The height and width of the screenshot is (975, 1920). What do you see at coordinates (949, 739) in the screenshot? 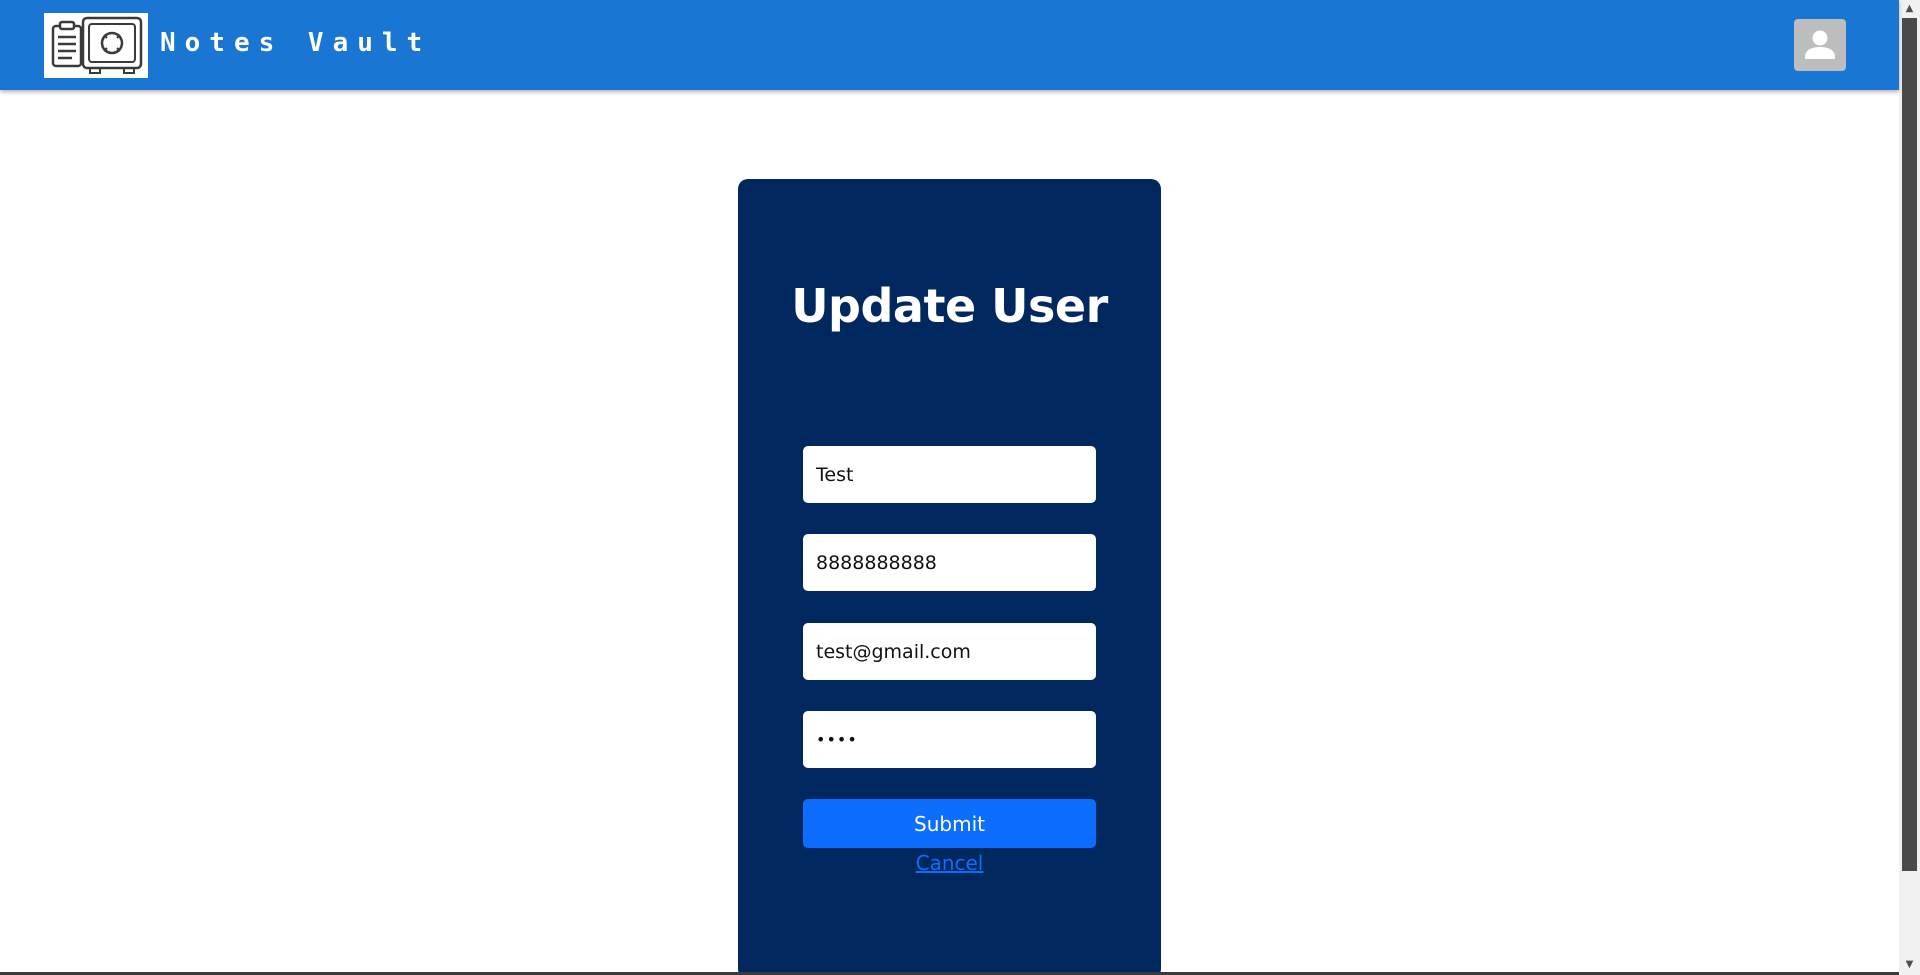
I see `password-field` at bounding box center [949, 739].